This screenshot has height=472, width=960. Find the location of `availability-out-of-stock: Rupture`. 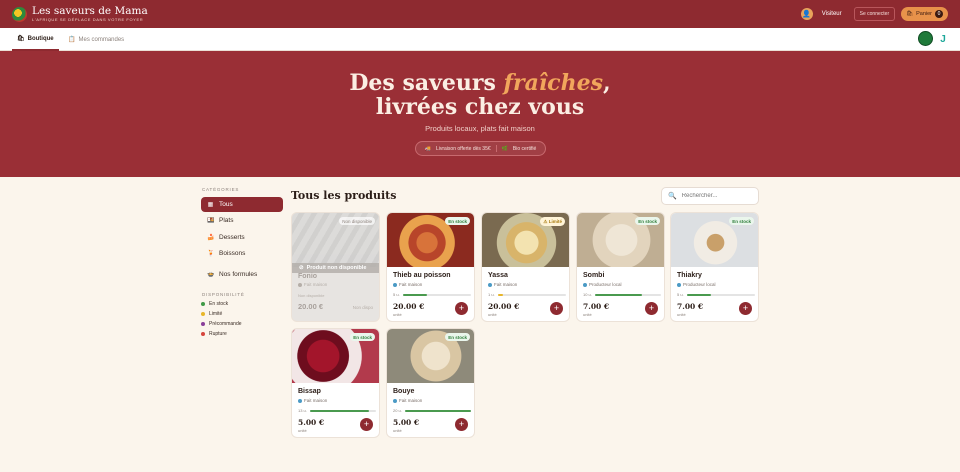

availability-out-of-stock: Rupture is located at coordinates (214, 334).